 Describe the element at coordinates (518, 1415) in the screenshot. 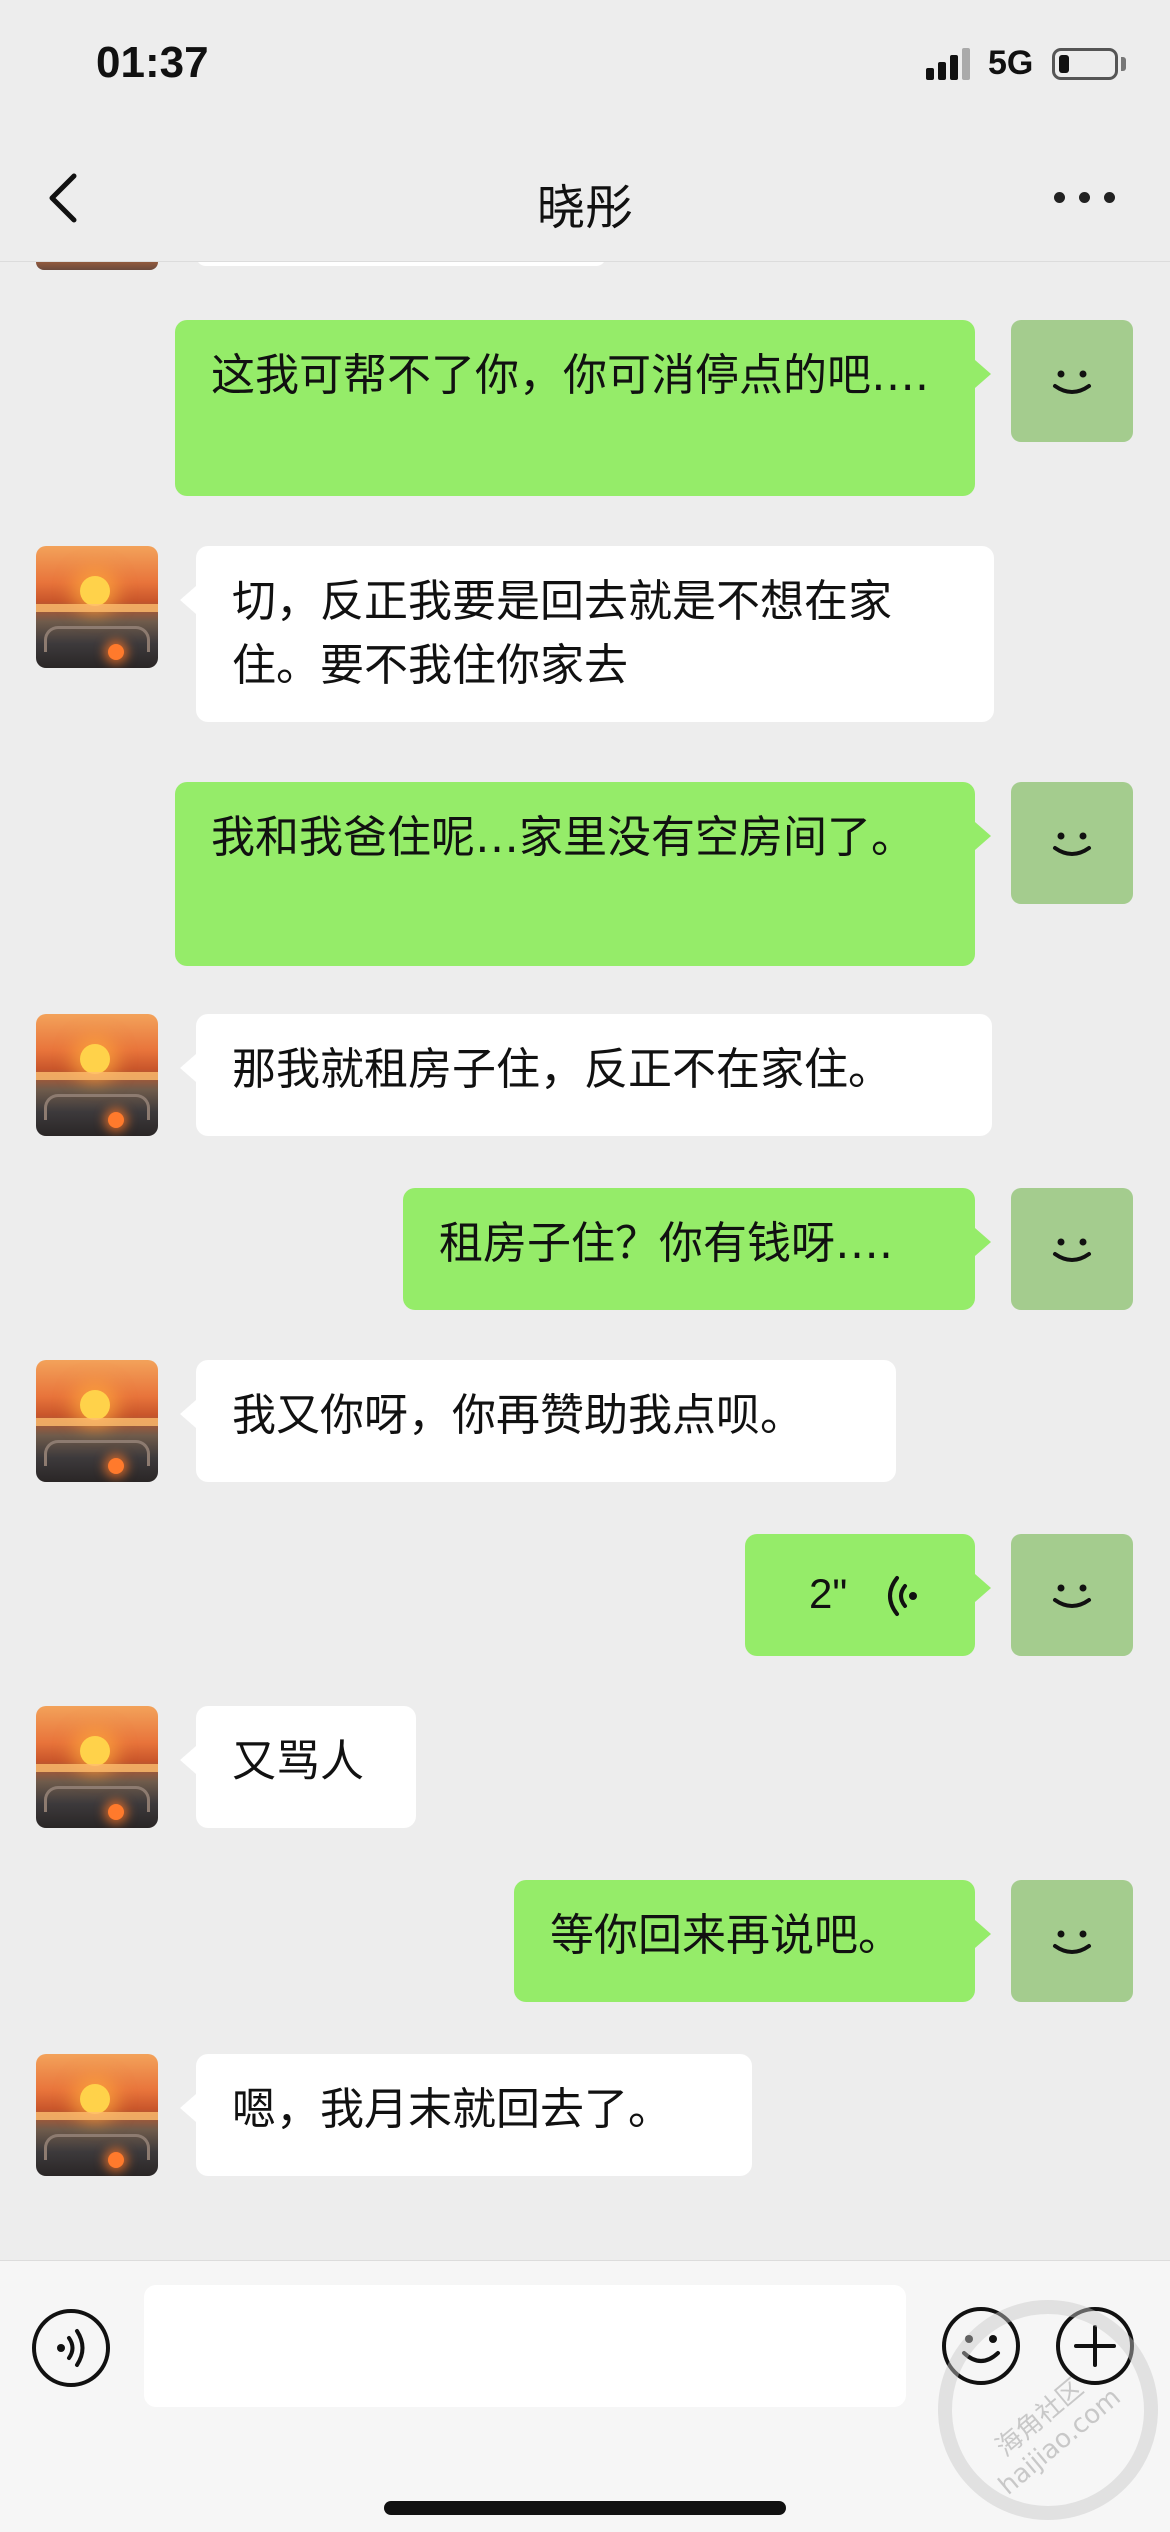

I see `message-text: 我又你呀，你再赞助我点呗。` at that location.